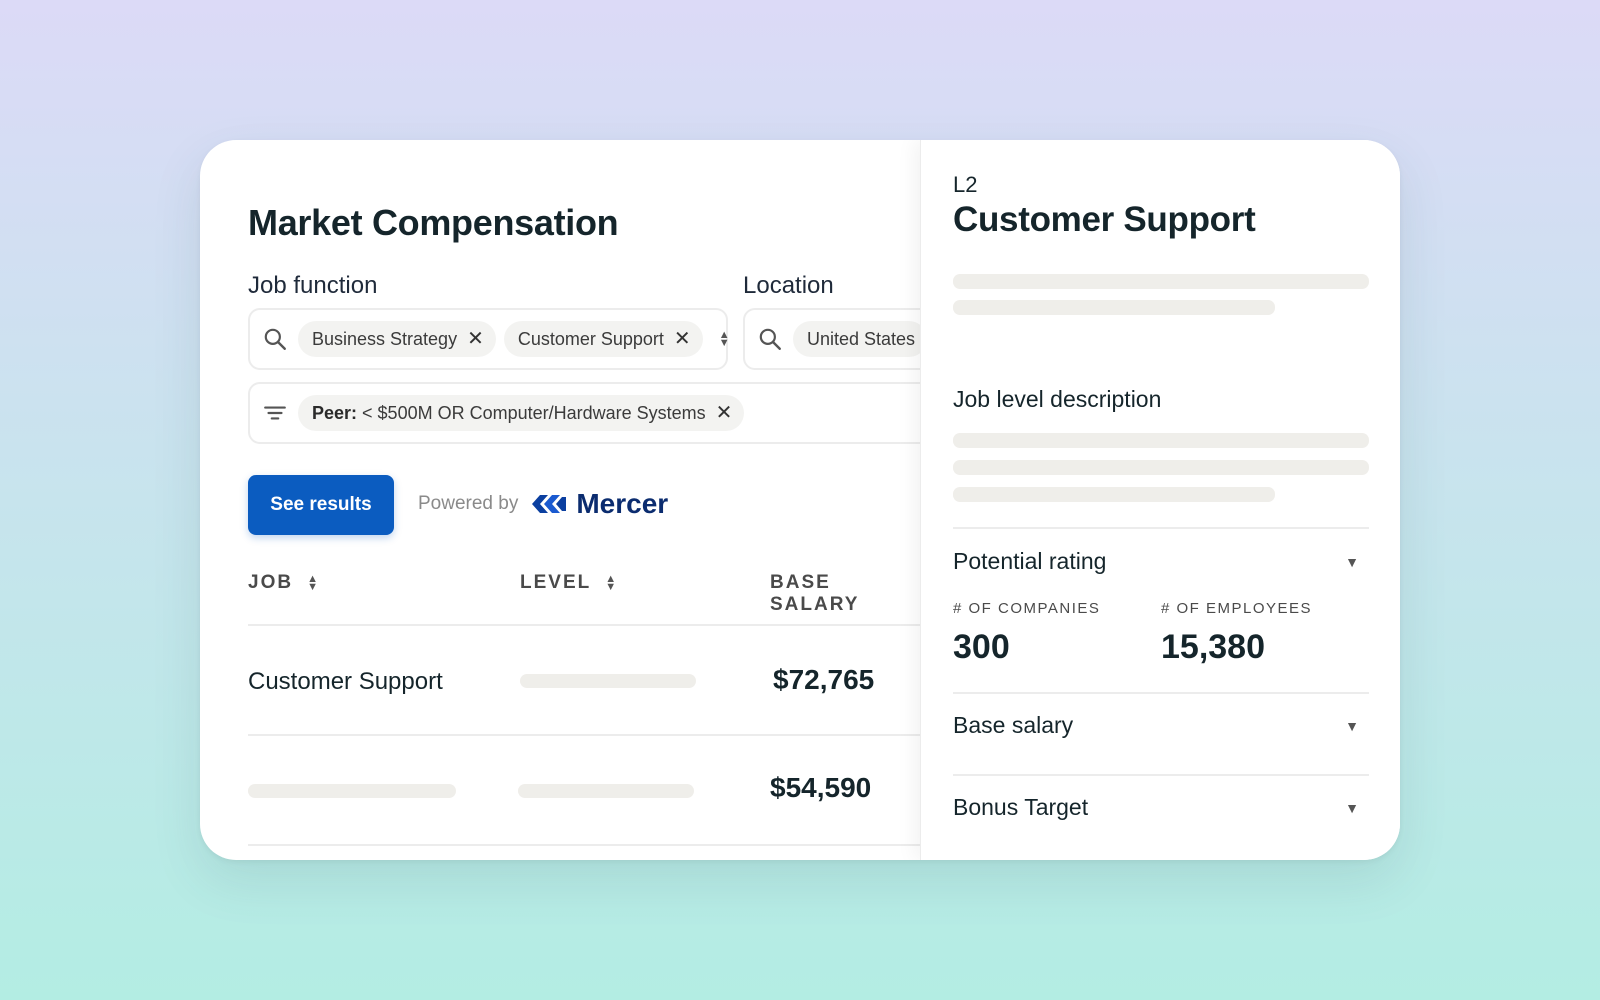 The width and height of the screenshot is (1600, 1000). What do you see at coordinates (824, 679) in the screenshot?
I see `row-1-base-salary: $72,765` at bounding box center [824, 679].